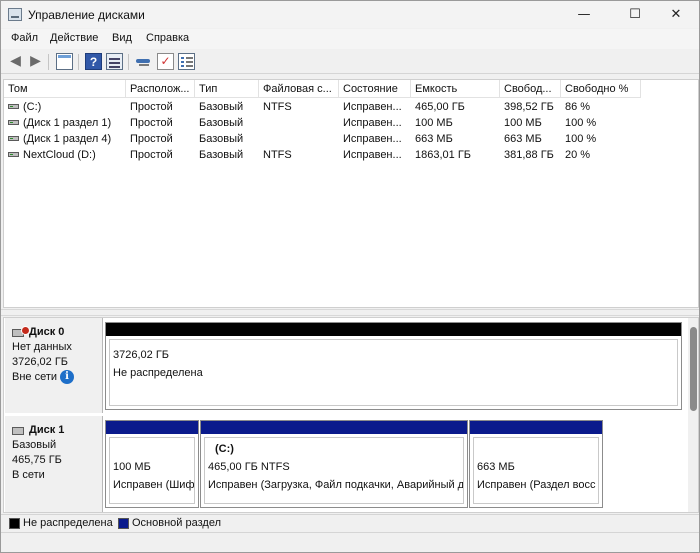 The image size is (700, 553). What do you see at coordinates (601, 89) in the screenshot?
I see `column-header-percent-free: Свободно %` at bounding box center [601, 89].